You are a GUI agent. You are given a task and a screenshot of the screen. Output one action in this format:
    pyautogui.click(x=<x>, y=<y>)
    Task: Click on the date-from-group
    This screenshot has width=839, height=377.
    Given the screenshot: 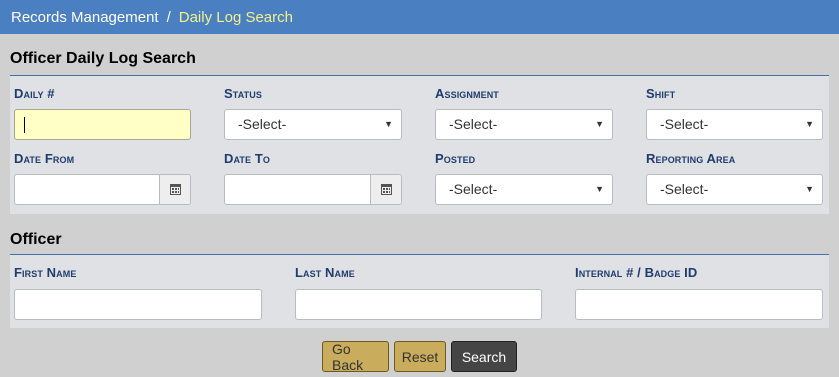 What is the action you would take?
    pyautogui.click(x=102, y=189)
    